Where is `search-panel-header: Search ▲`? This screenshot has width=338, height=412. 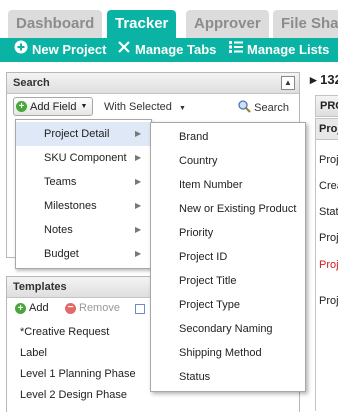
search-panel-header: Search ▲ is located at coordinates (153, 83).